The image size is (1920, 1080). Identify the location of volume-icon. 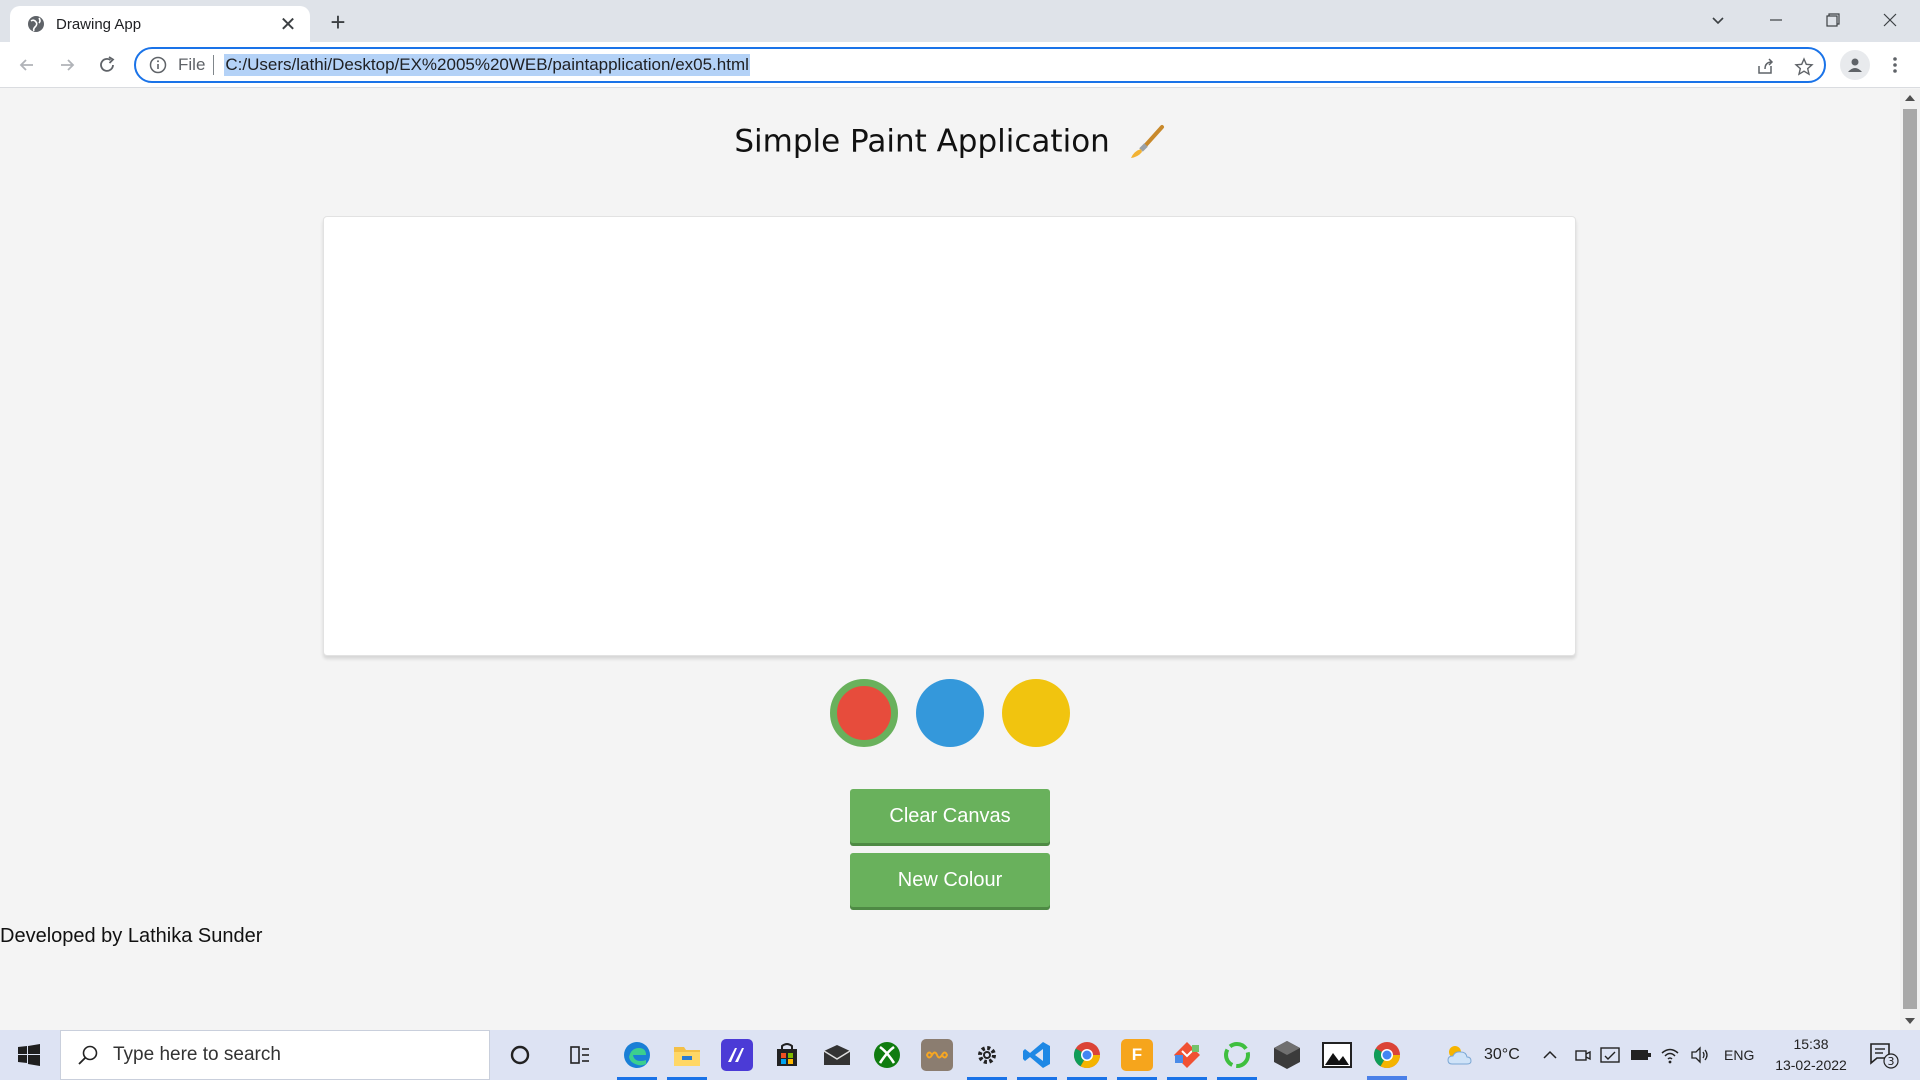
(1700, 1055).